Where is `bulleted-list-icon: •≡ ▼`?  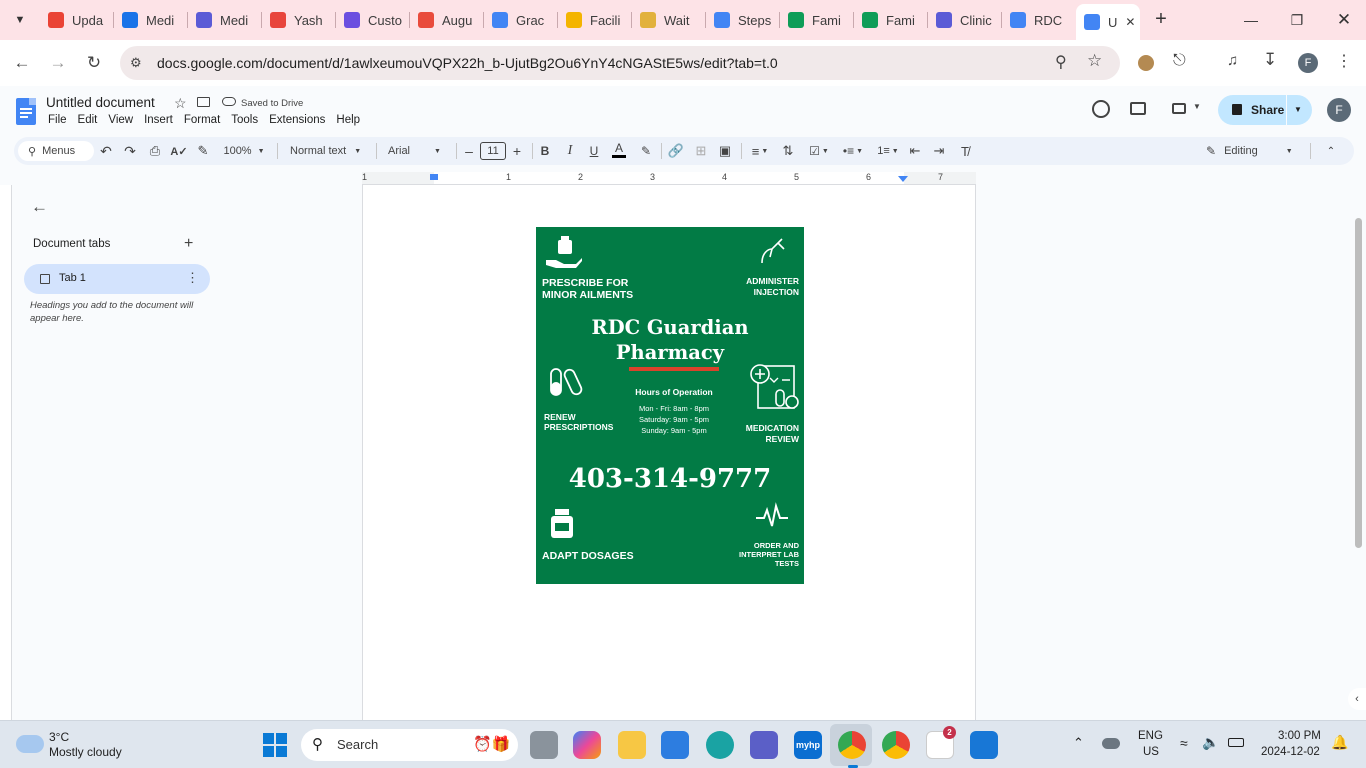 bulleted-list-icon: •≡ ▼ is located at coordinates (853, 151).